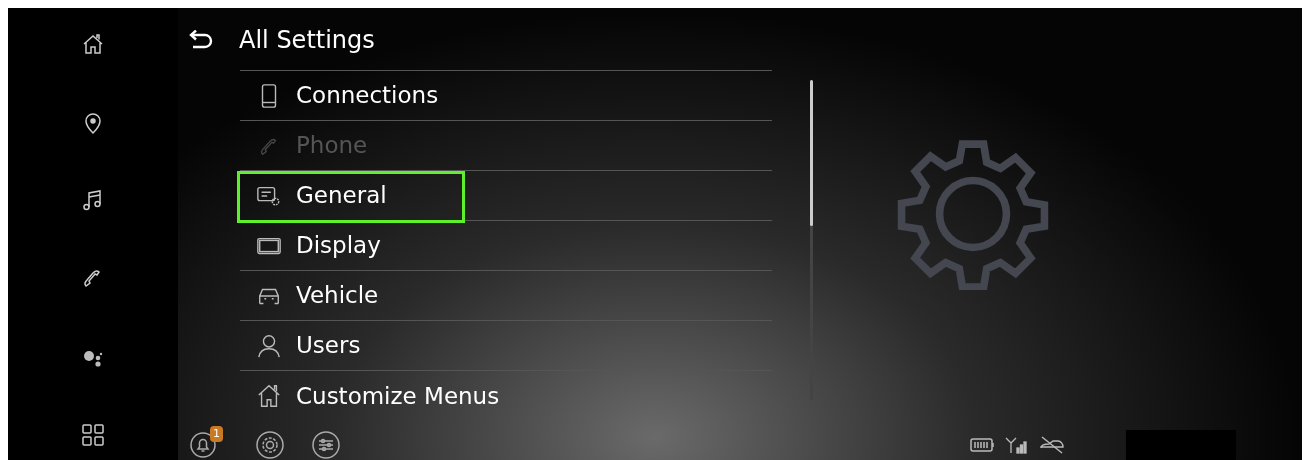 The height and width of the screenshot is (460, 1310). Describe the element at coordinates (506, 196) in the screenshot. I see `menu-item: General` at that location.